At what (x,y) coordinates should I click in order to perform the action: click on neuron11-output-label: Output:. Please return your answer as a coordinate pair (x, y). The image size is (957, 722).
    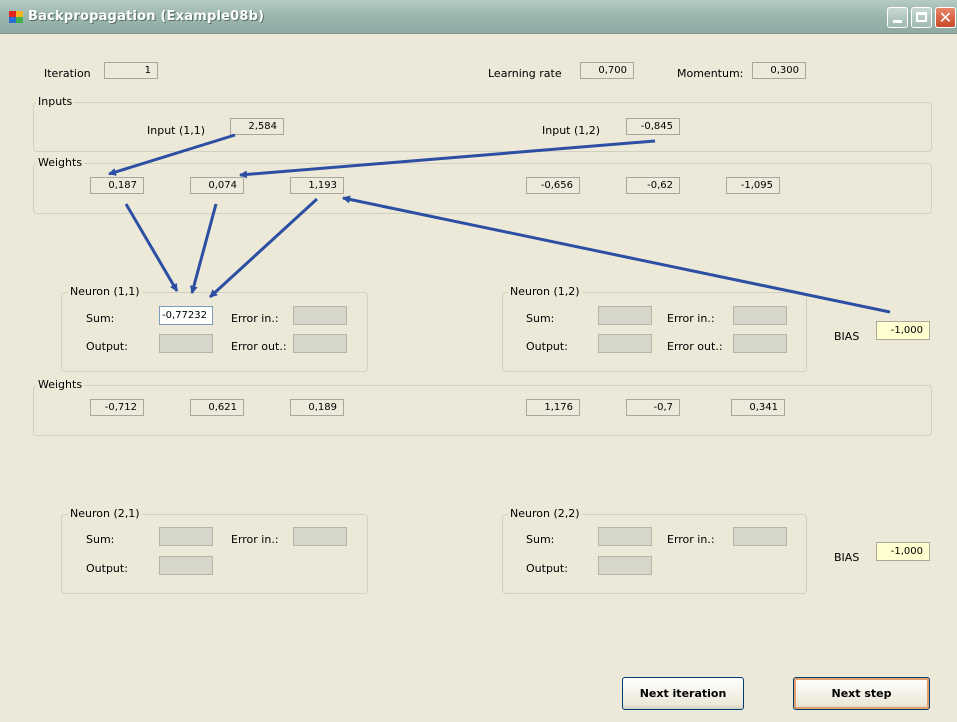
    Looking at the image, I should click on (107, 346).